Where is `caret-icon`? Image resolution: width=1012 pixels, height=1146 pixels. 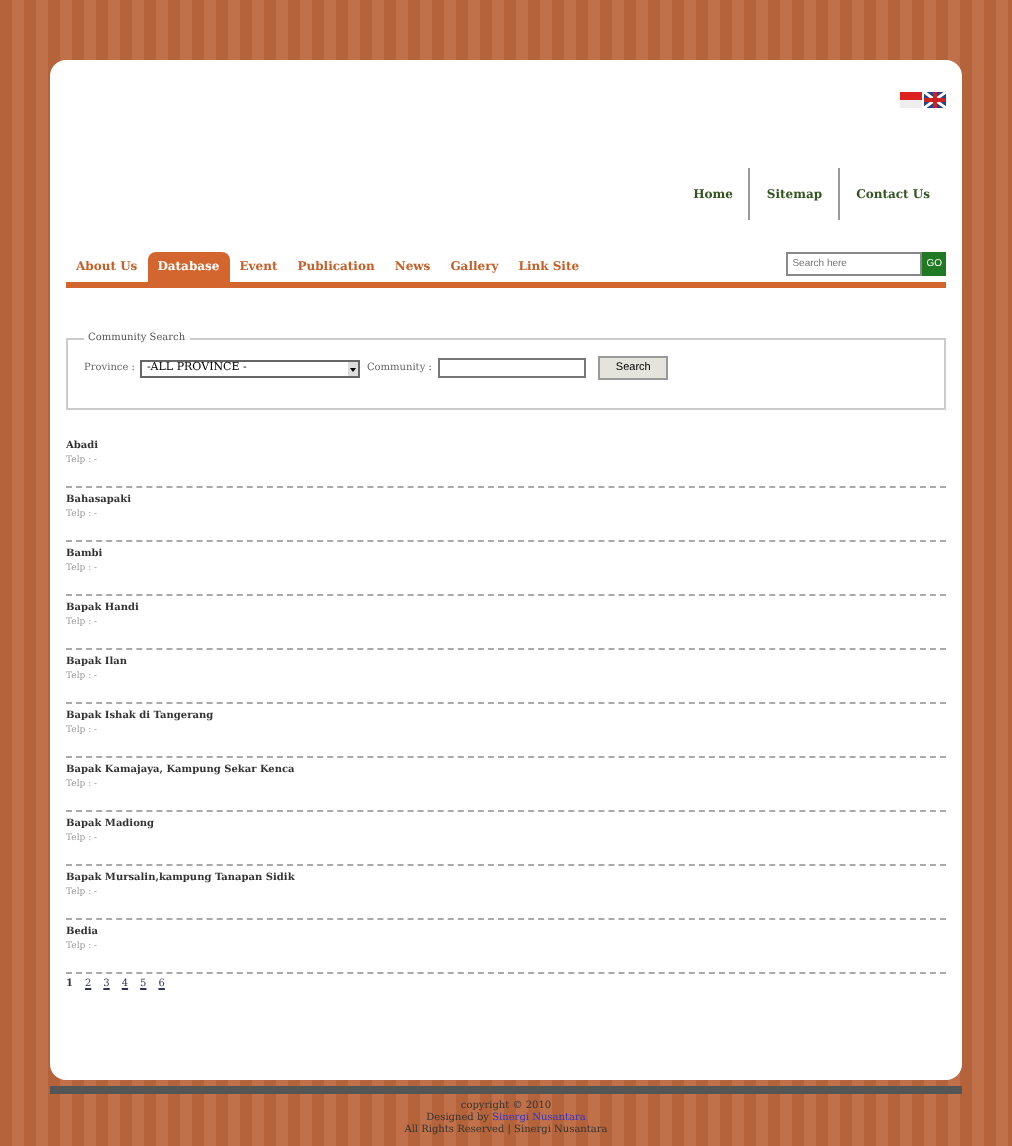
caret-icon is located at coordinates (353, 368).